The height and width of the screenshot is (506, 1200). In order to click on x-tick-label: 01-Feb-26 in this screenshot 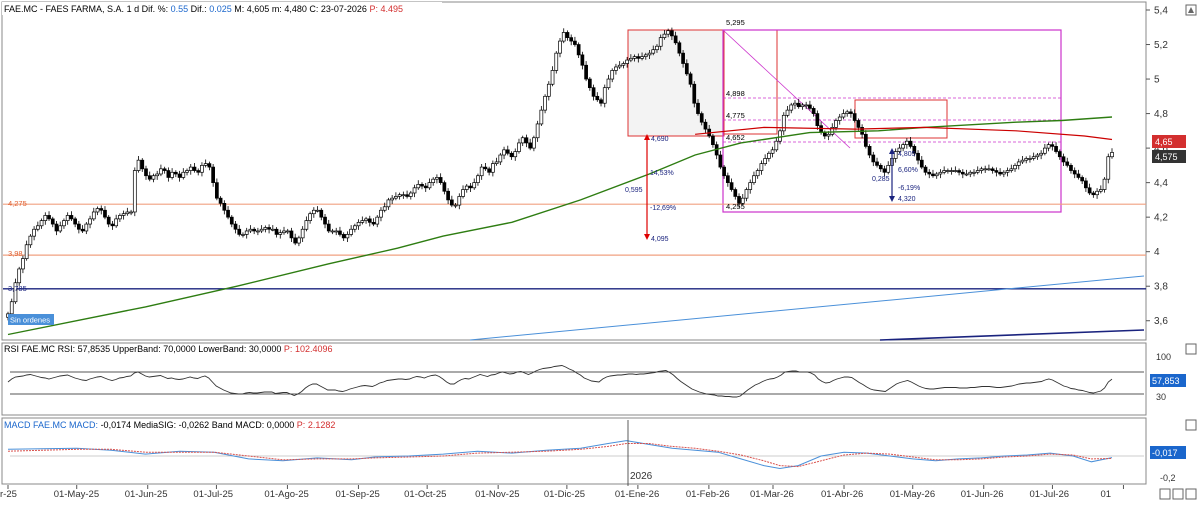, I will do `click(708, 494)`.